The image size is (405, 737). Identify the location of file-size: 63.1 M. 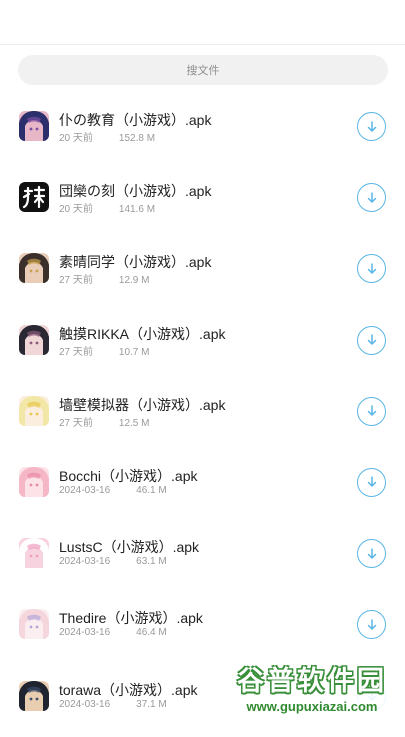
(151, 562).